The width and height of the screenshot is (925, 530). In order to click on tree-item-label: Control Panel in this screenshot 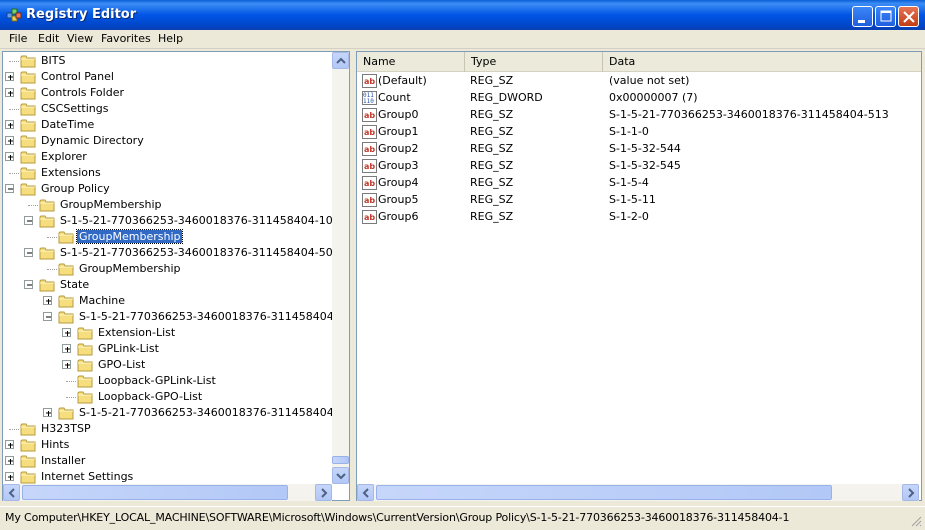, I will do `click(77, 76)`.